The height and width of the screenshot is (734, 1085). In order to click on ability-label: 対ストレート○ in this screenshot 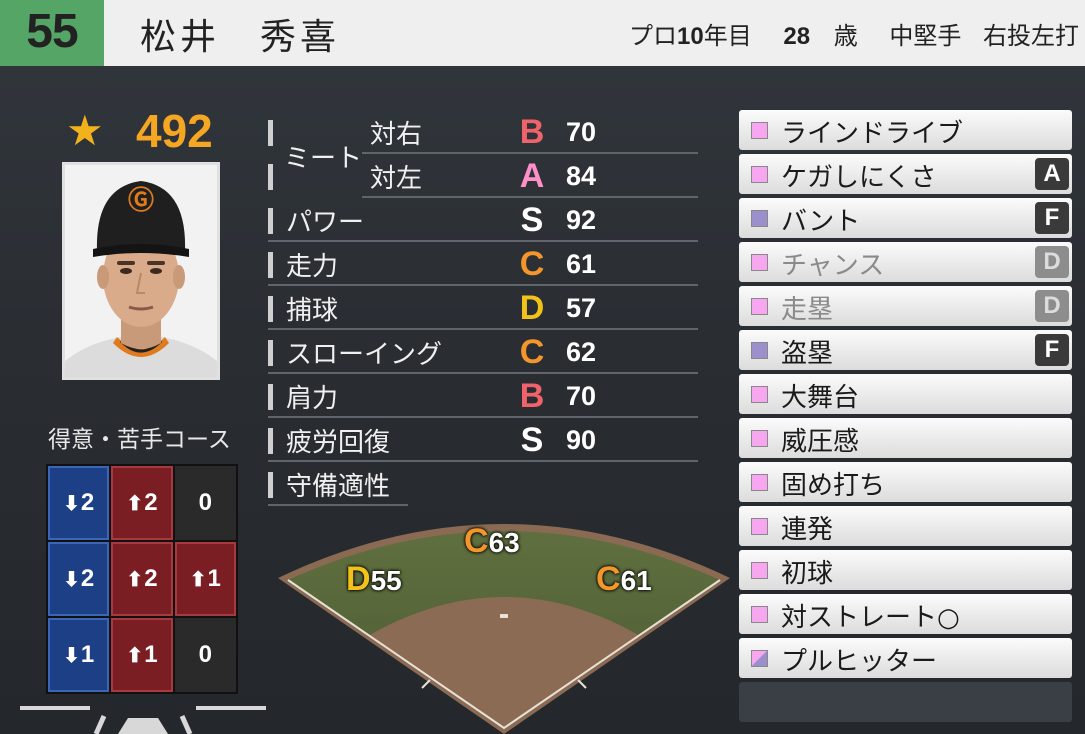, I will do `click(870, 618)`.